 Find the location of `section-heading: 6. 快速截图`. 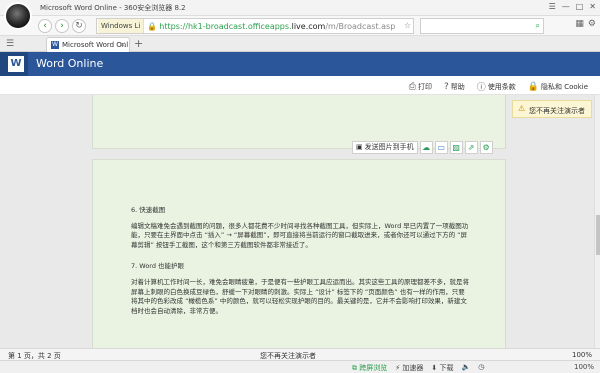

section-heading: 6. 快速截图 is located at coordinates (148, 210).